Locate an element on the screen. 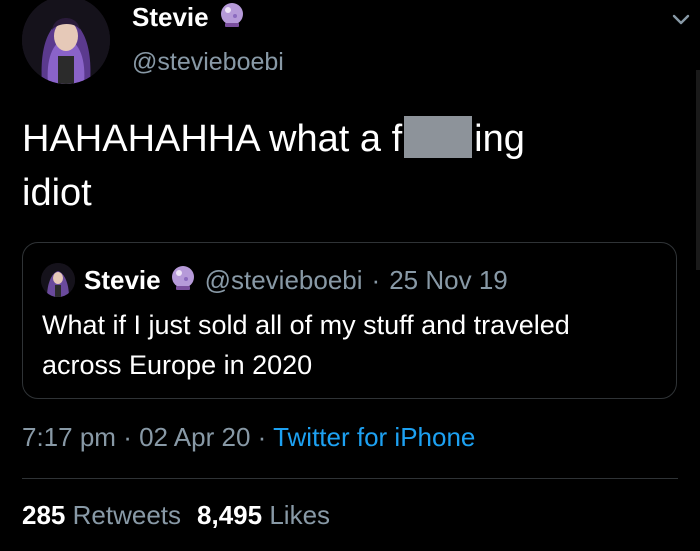  retweets-label: Retweets is located at coordinates (127, 515).